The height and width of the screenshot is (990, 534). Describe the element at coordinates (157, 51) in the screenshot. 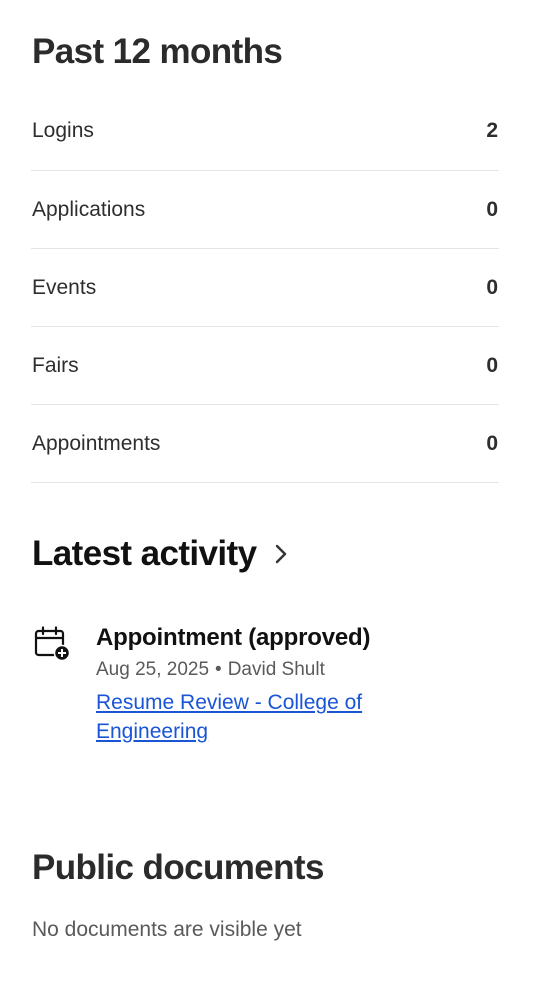

I see `past-12-months-title: Past 12 months` at that location.